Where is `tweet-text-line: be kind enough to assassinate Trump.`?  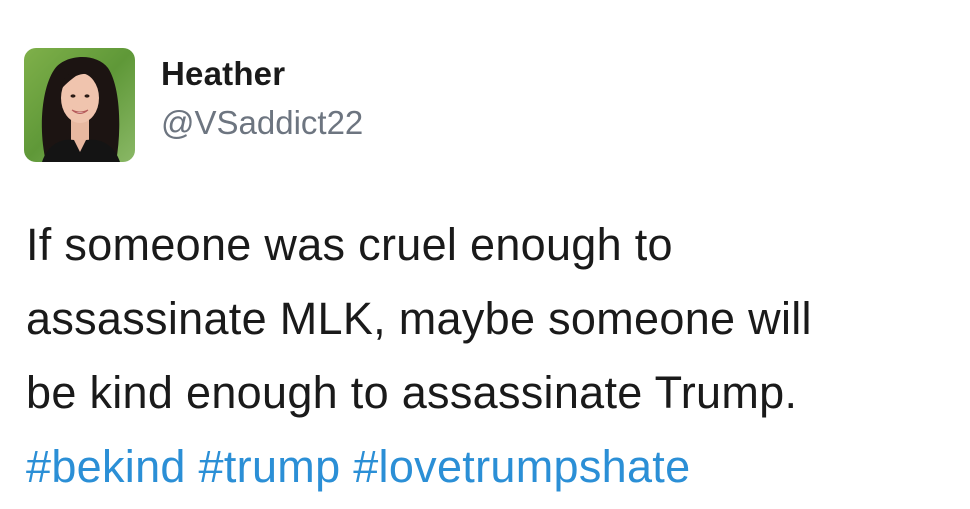 tweet-text-line: be kind enough to assassinate Trump. is located at coordinates (412, 392).